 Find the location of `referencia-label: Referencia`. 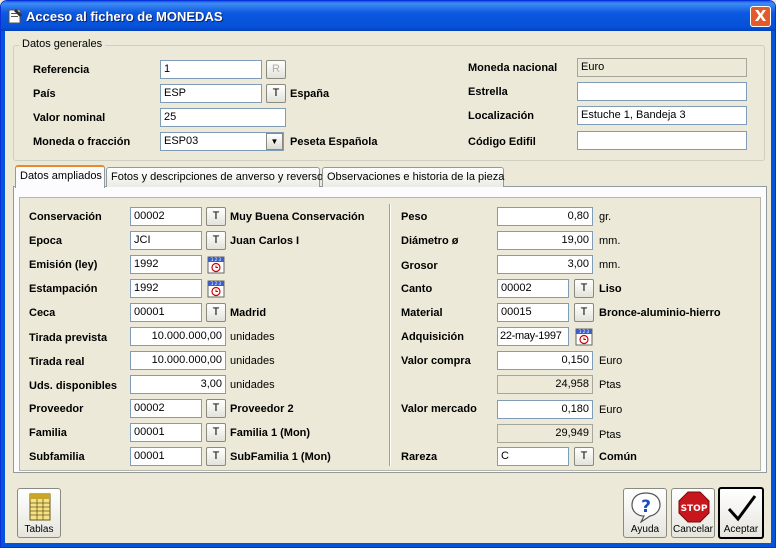

referencia-label: Referencia is located at coordinates (61, 70).